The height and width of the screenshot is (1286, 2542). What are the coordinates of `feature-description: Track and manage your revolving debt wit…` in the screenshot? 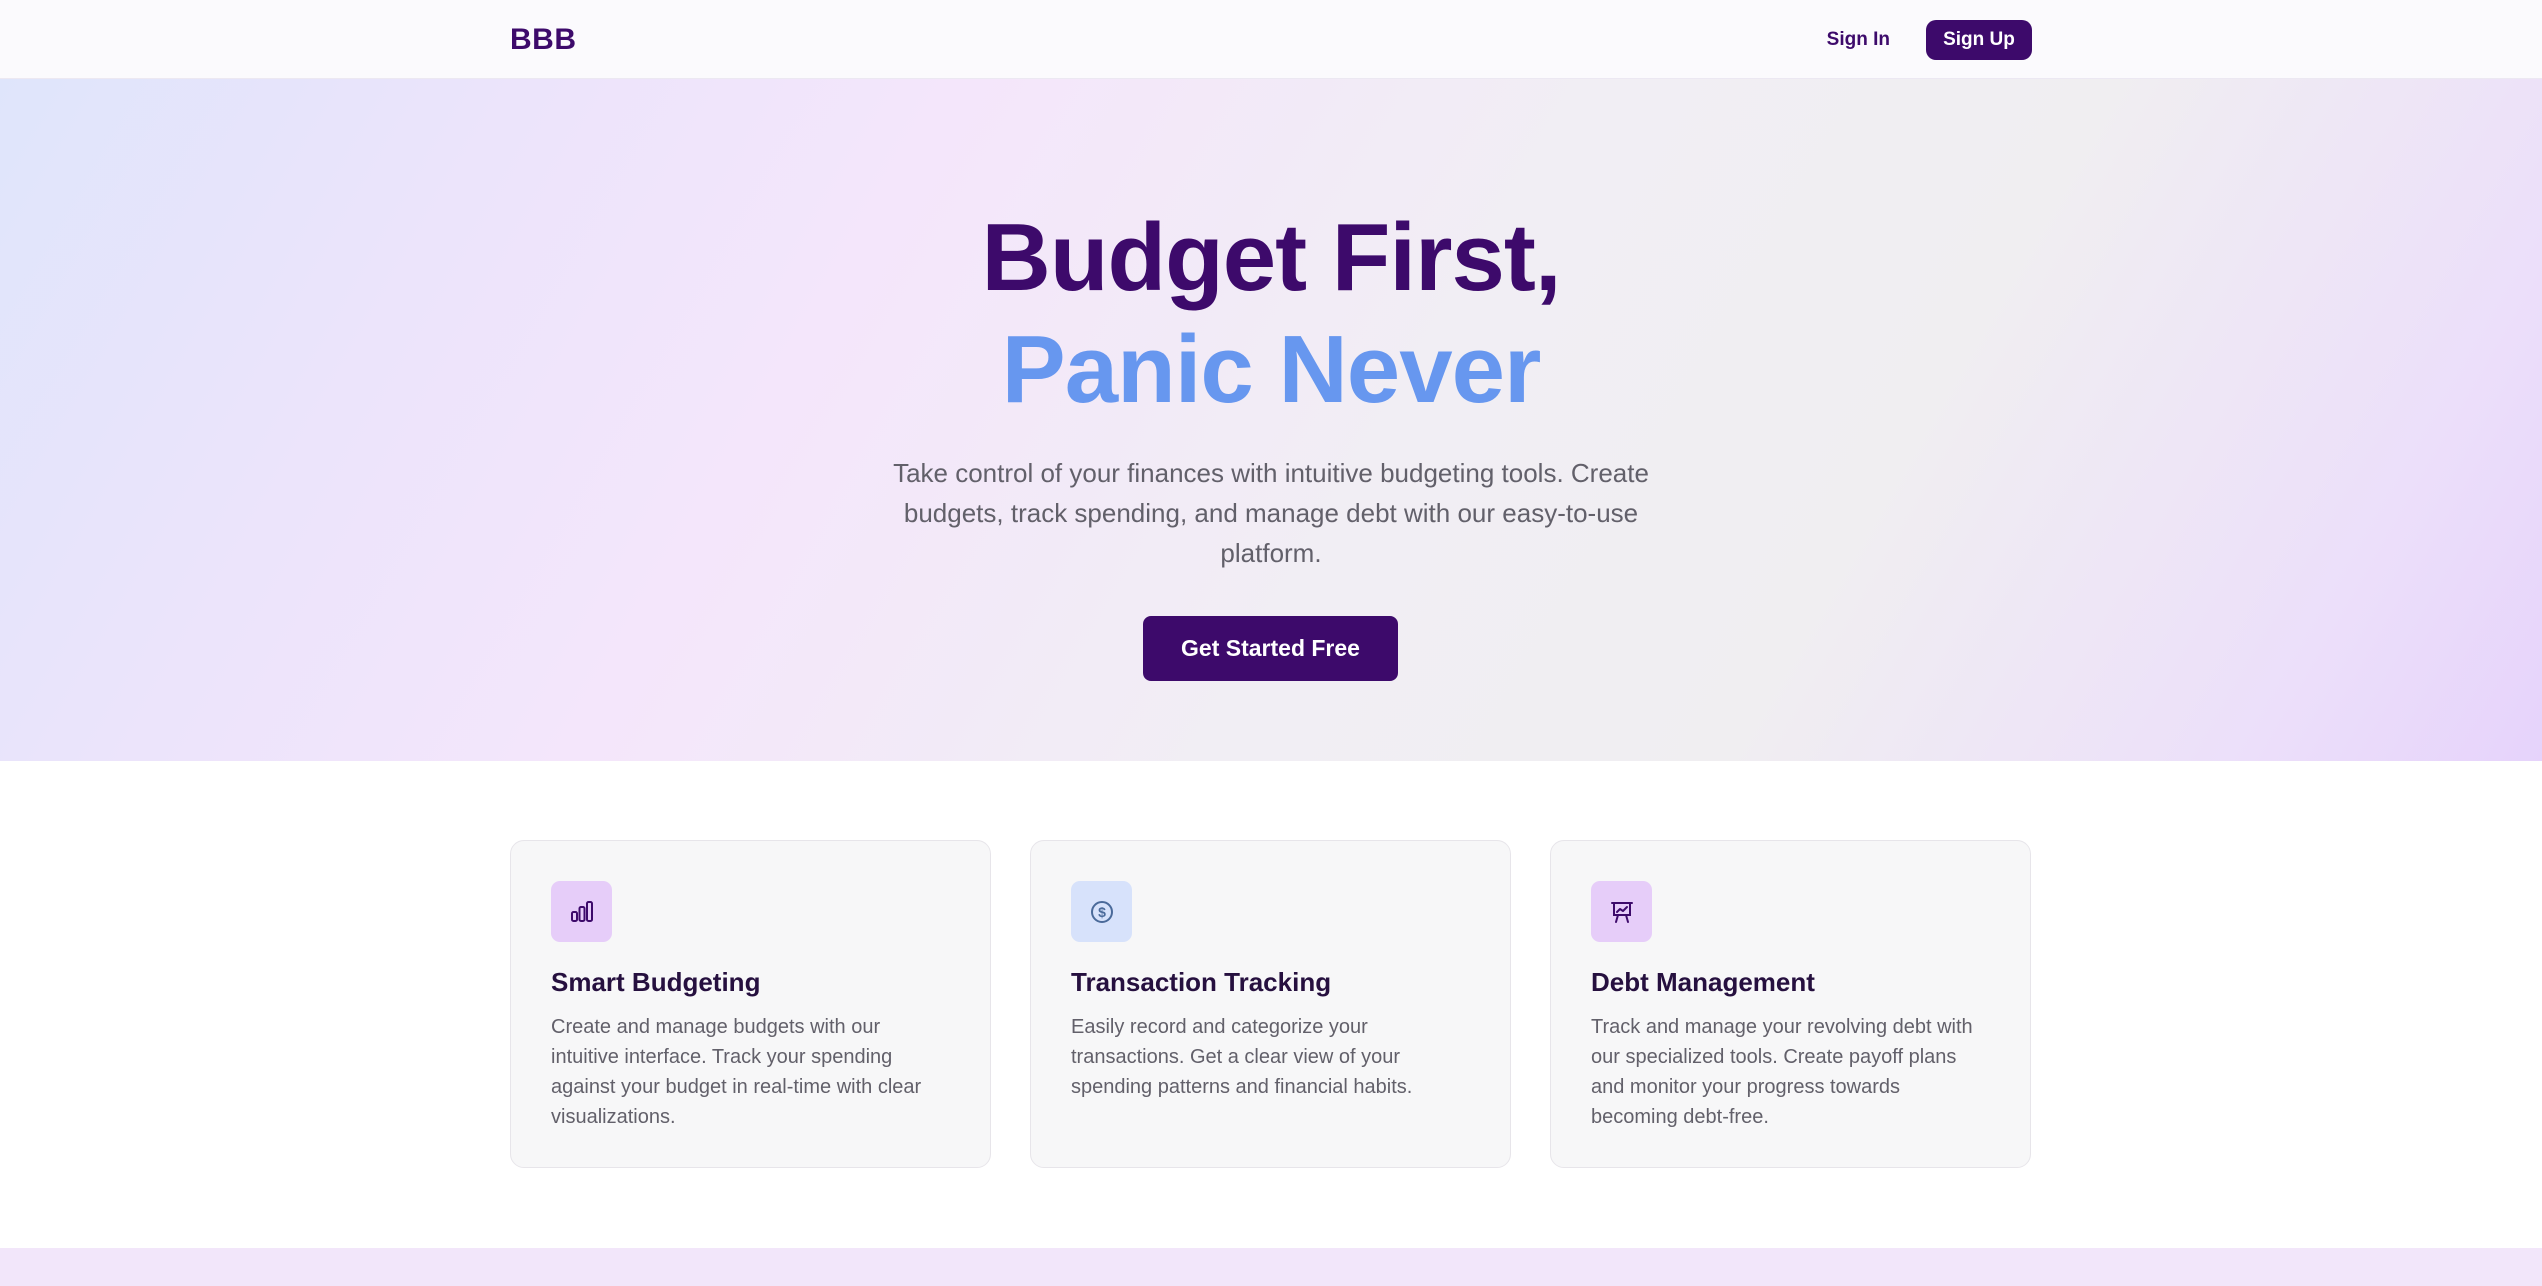 It's located at (1782, 1072).